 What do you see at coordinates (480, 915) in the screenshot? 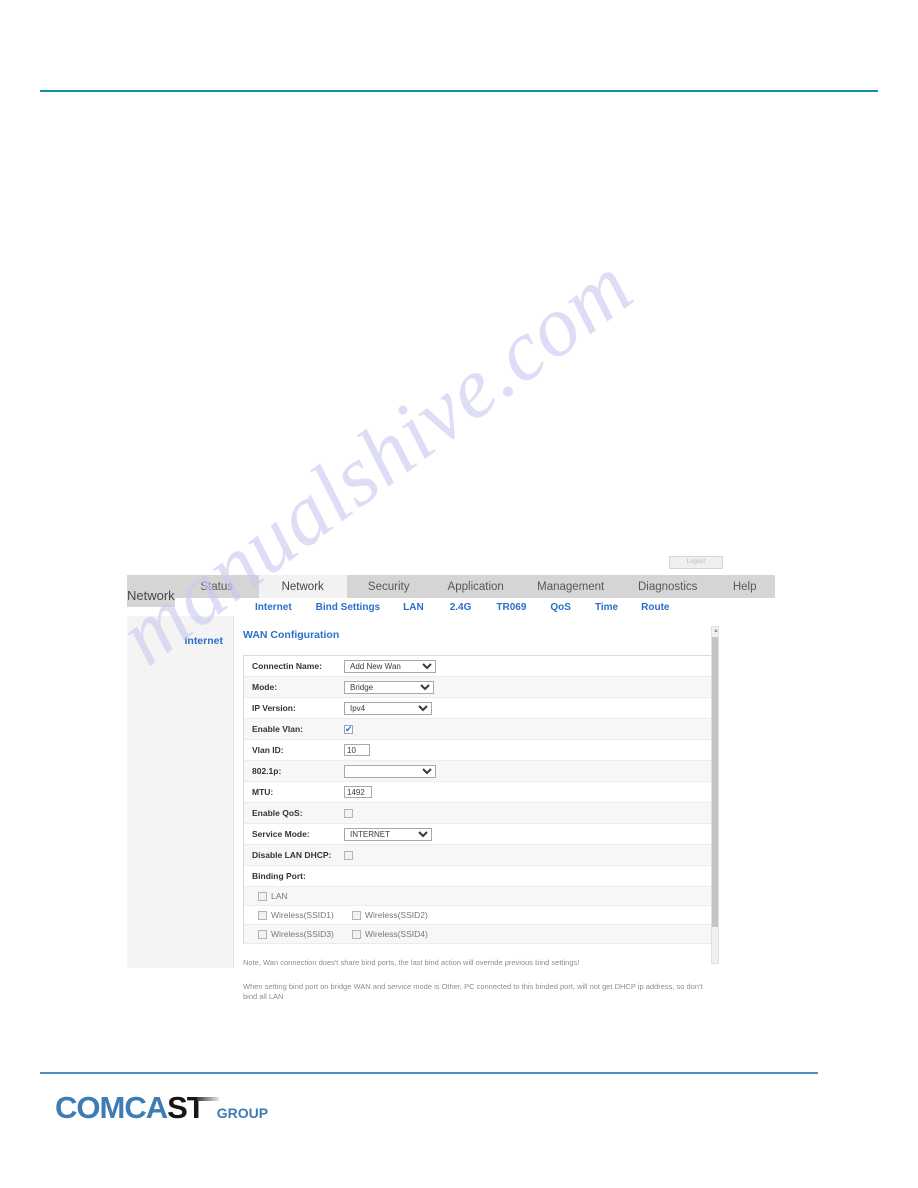
I see `bind-row-ssid12: Wireless(SSID1) Wireless(SSID2)` at bounding box center [480, 915].